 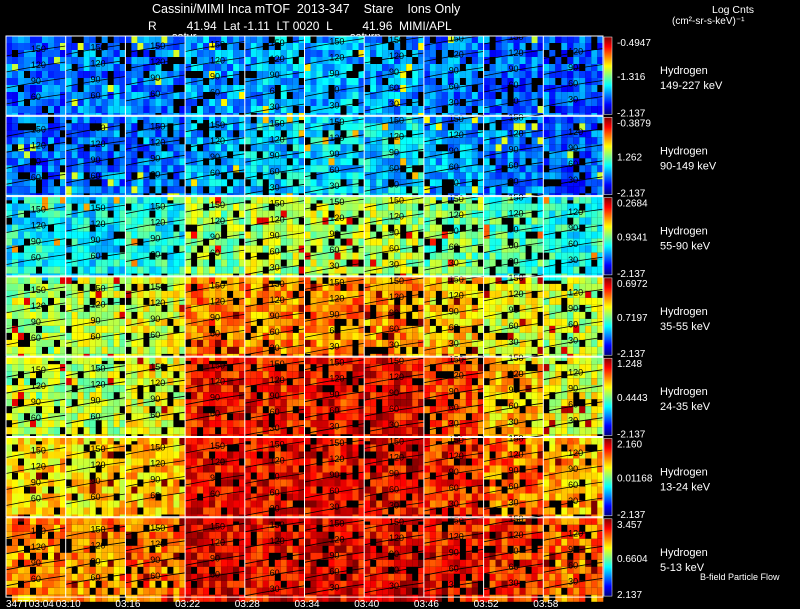 I want to click on pitch-angle-label: 60, so click(x=96, y=336).